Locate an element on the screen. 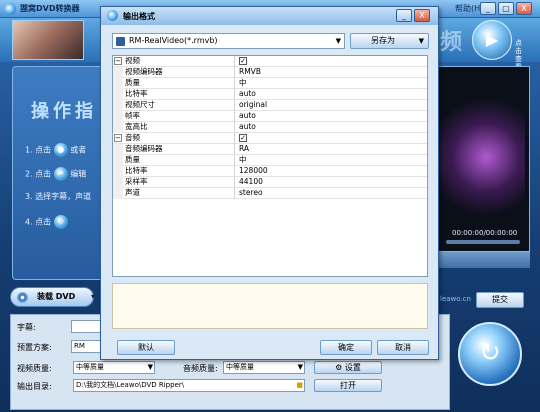 The image size is (540, 412). property-row: 帧率 auto is located at coordinates (270, 116).